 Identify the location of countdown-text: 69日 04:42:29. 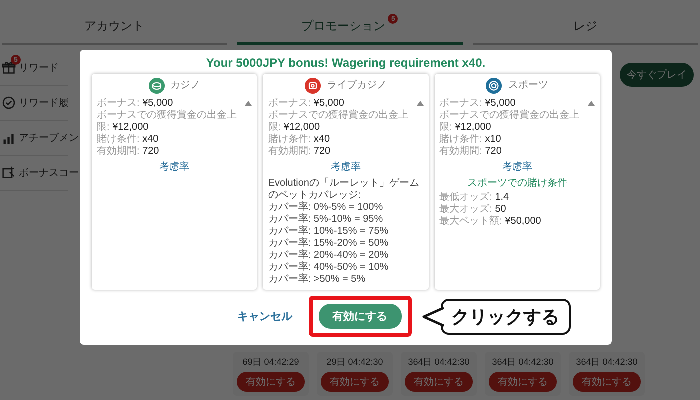
(271, 362).